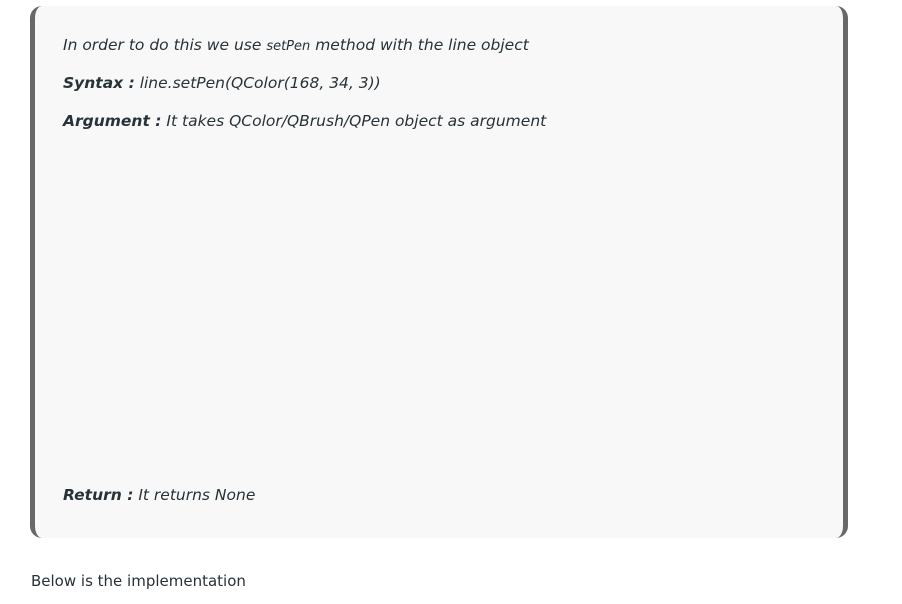  I want to click on argument-label: Argument :, so click(112, 121).